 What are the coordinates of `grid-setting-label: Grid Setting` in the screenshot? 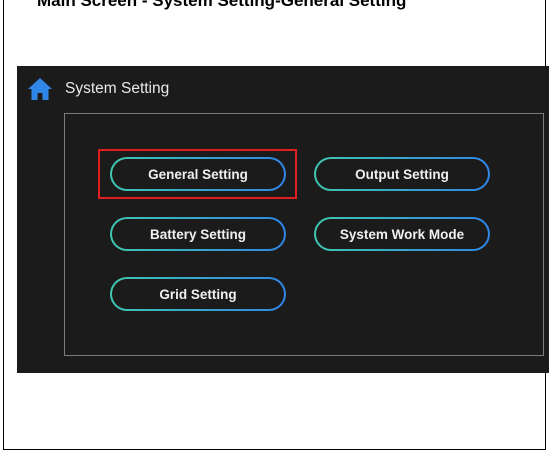 It's located at (198, 294).